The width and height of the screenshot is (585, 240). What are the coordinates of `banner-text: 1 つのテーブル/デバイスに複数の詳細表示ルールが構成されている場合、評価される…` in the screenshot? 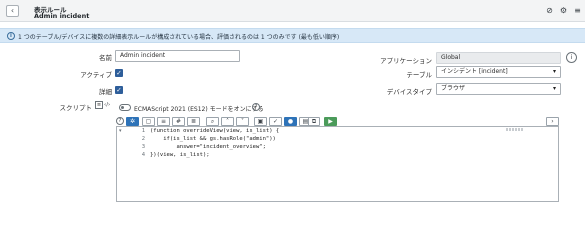 It's located at (179, 37).